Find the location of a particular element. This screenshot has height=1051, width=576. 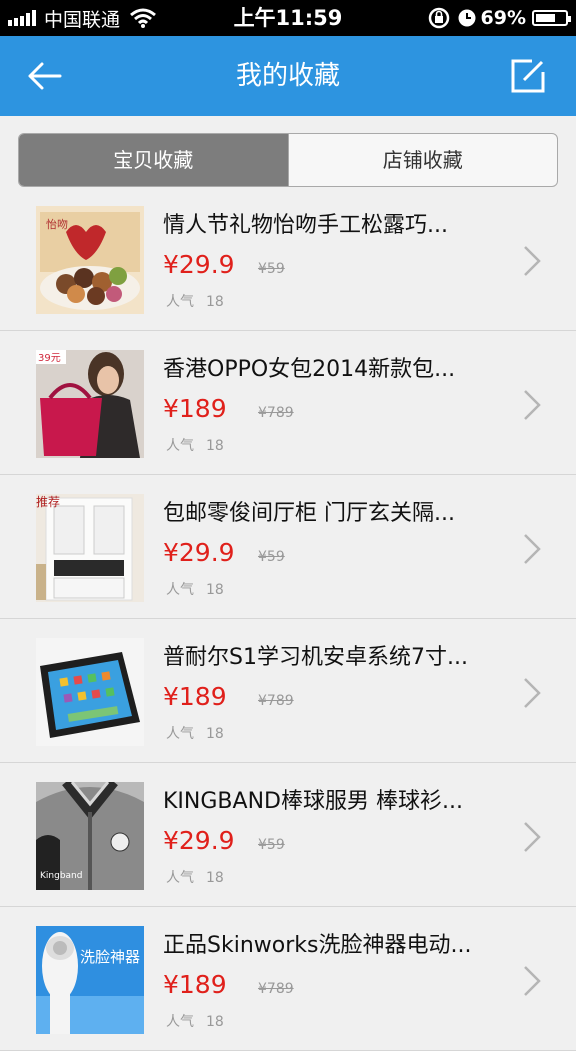

svg-text: 洗脸神器 is located at coordinates (110, 957).